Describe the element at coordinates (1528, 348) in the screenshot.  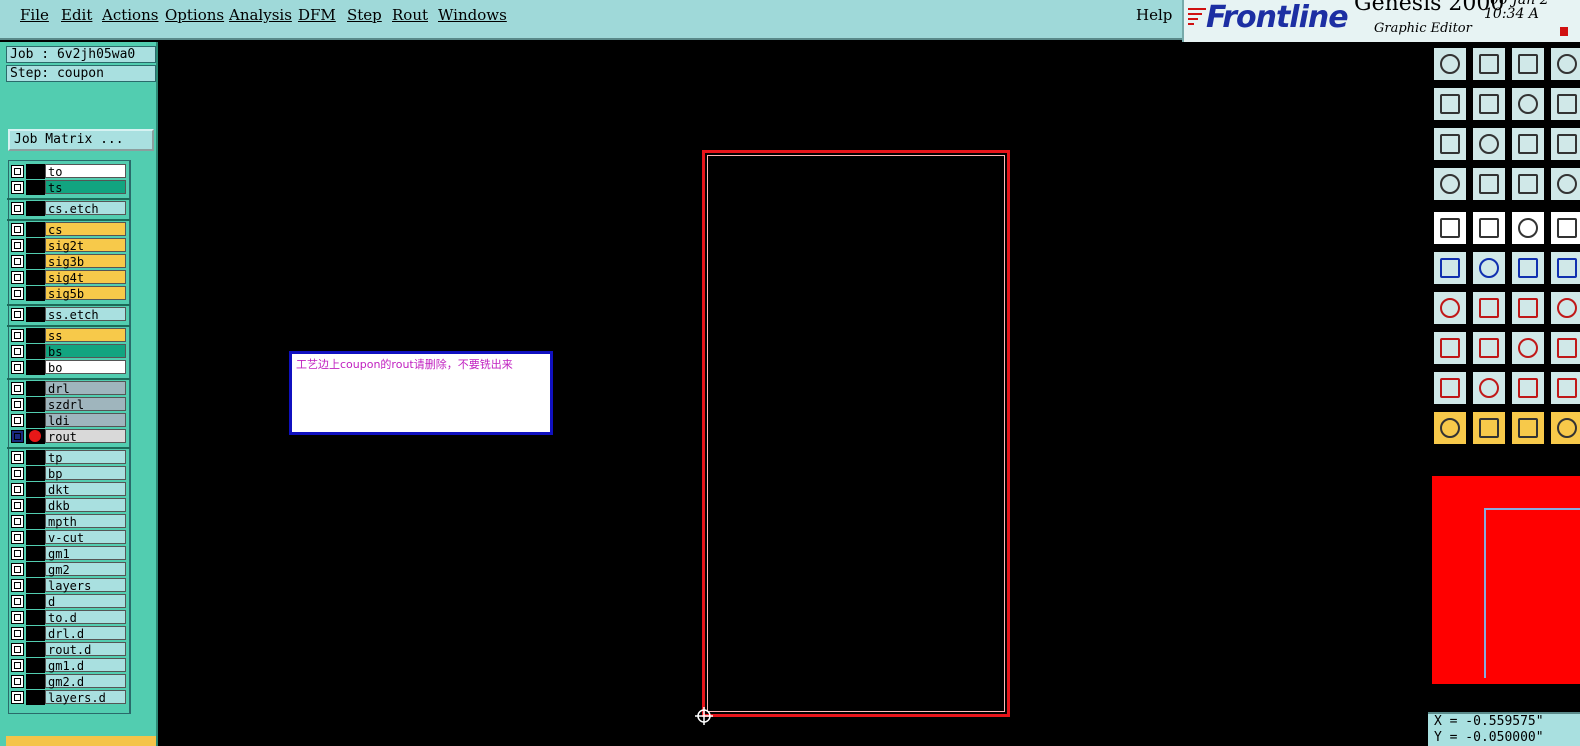
I see `dimension-button` at that location.